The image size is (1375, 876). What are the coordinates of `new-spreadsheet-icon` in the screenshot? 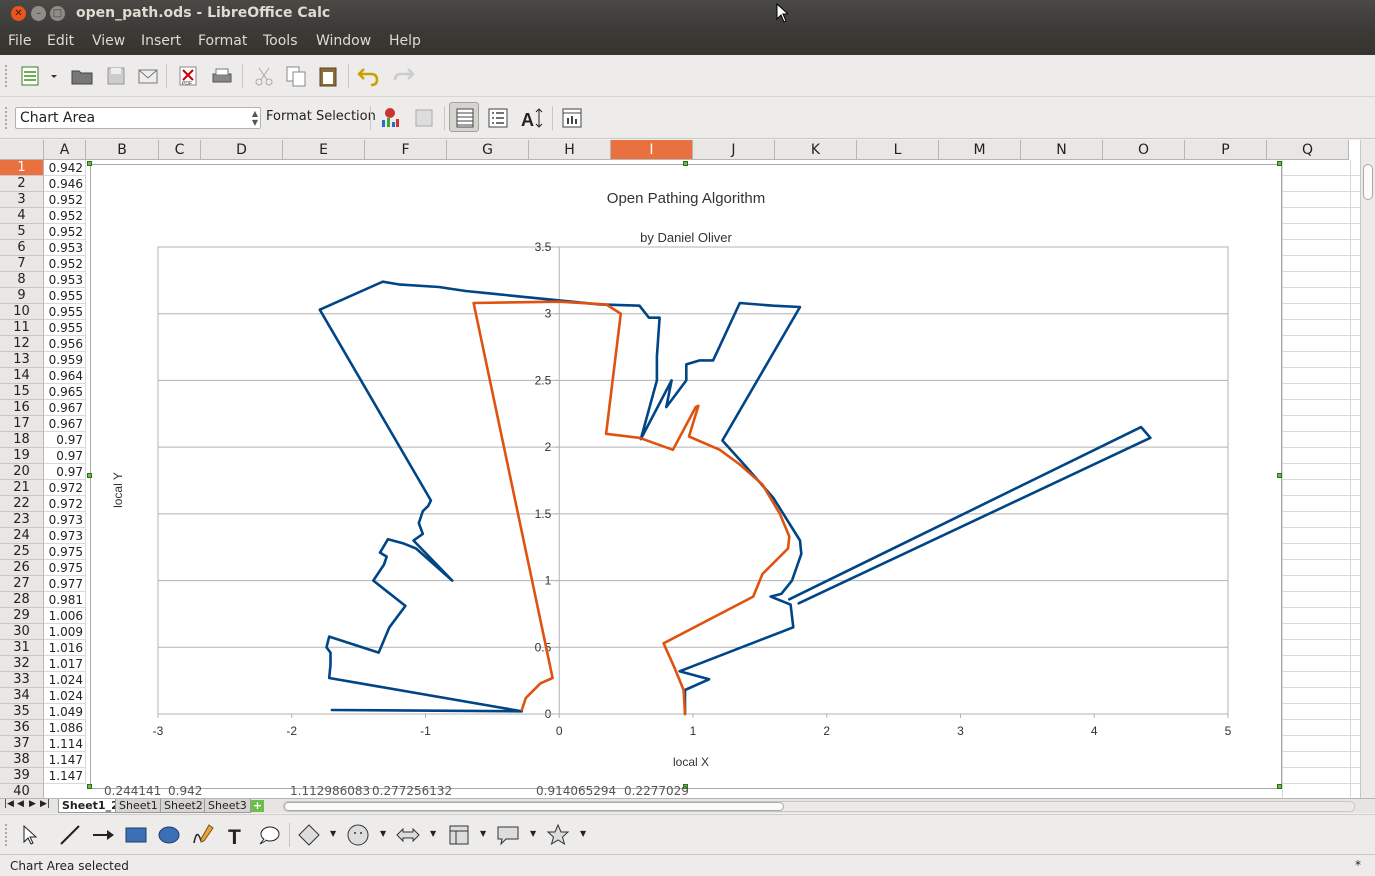 It's located at (30, 76).